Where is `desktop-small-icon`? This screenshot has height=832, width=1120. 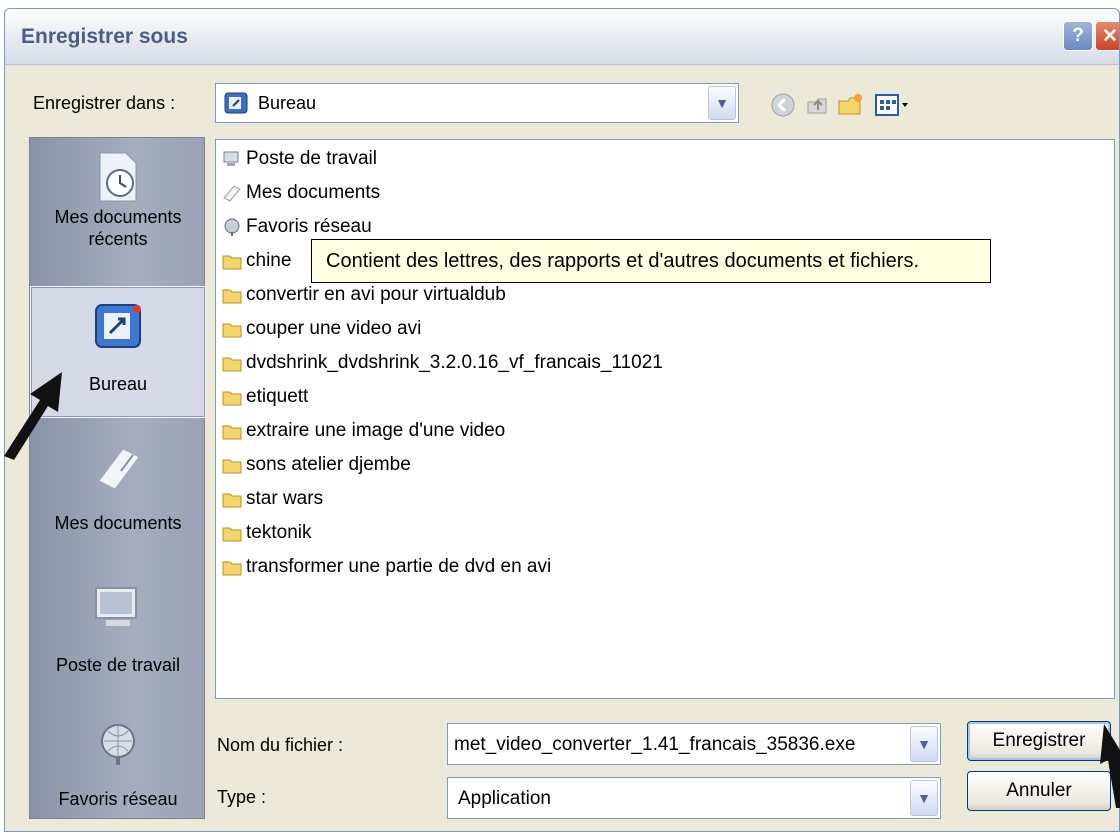 desktop-small-icon is located at coordinates (236, 103).